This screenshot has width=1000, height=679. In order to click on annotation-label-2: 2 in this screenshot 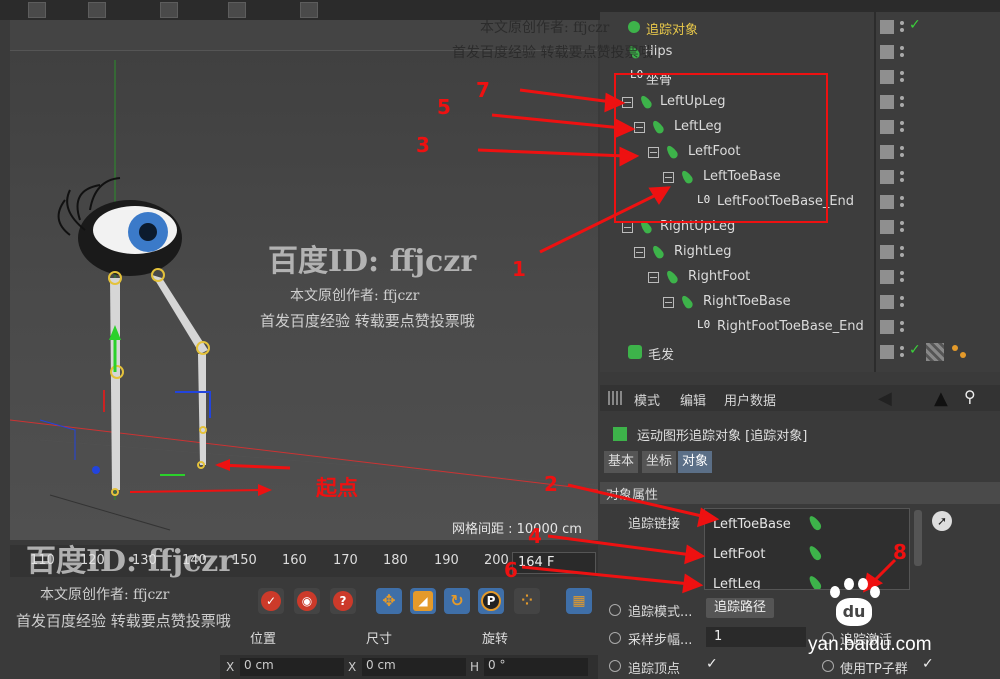, I will do `click(551, 484)`.